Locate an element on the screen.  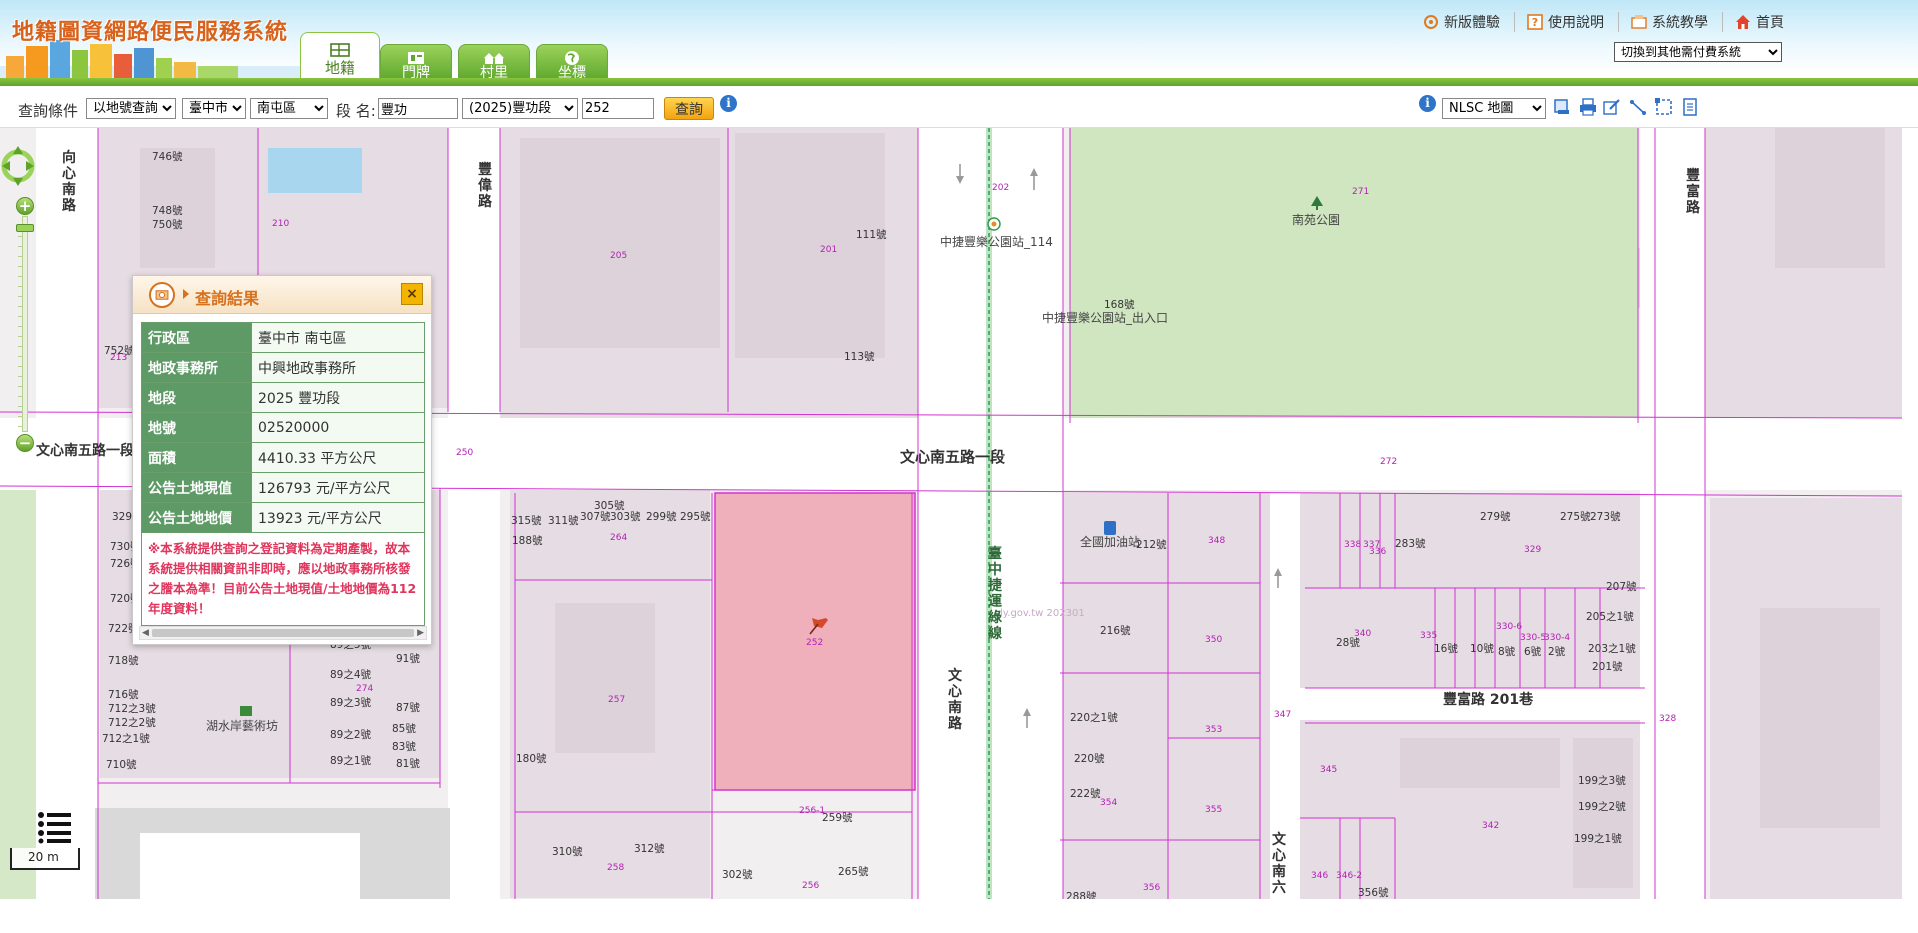
basemap-select: NLSC 地圖 is located at coordinates (1494, 108).